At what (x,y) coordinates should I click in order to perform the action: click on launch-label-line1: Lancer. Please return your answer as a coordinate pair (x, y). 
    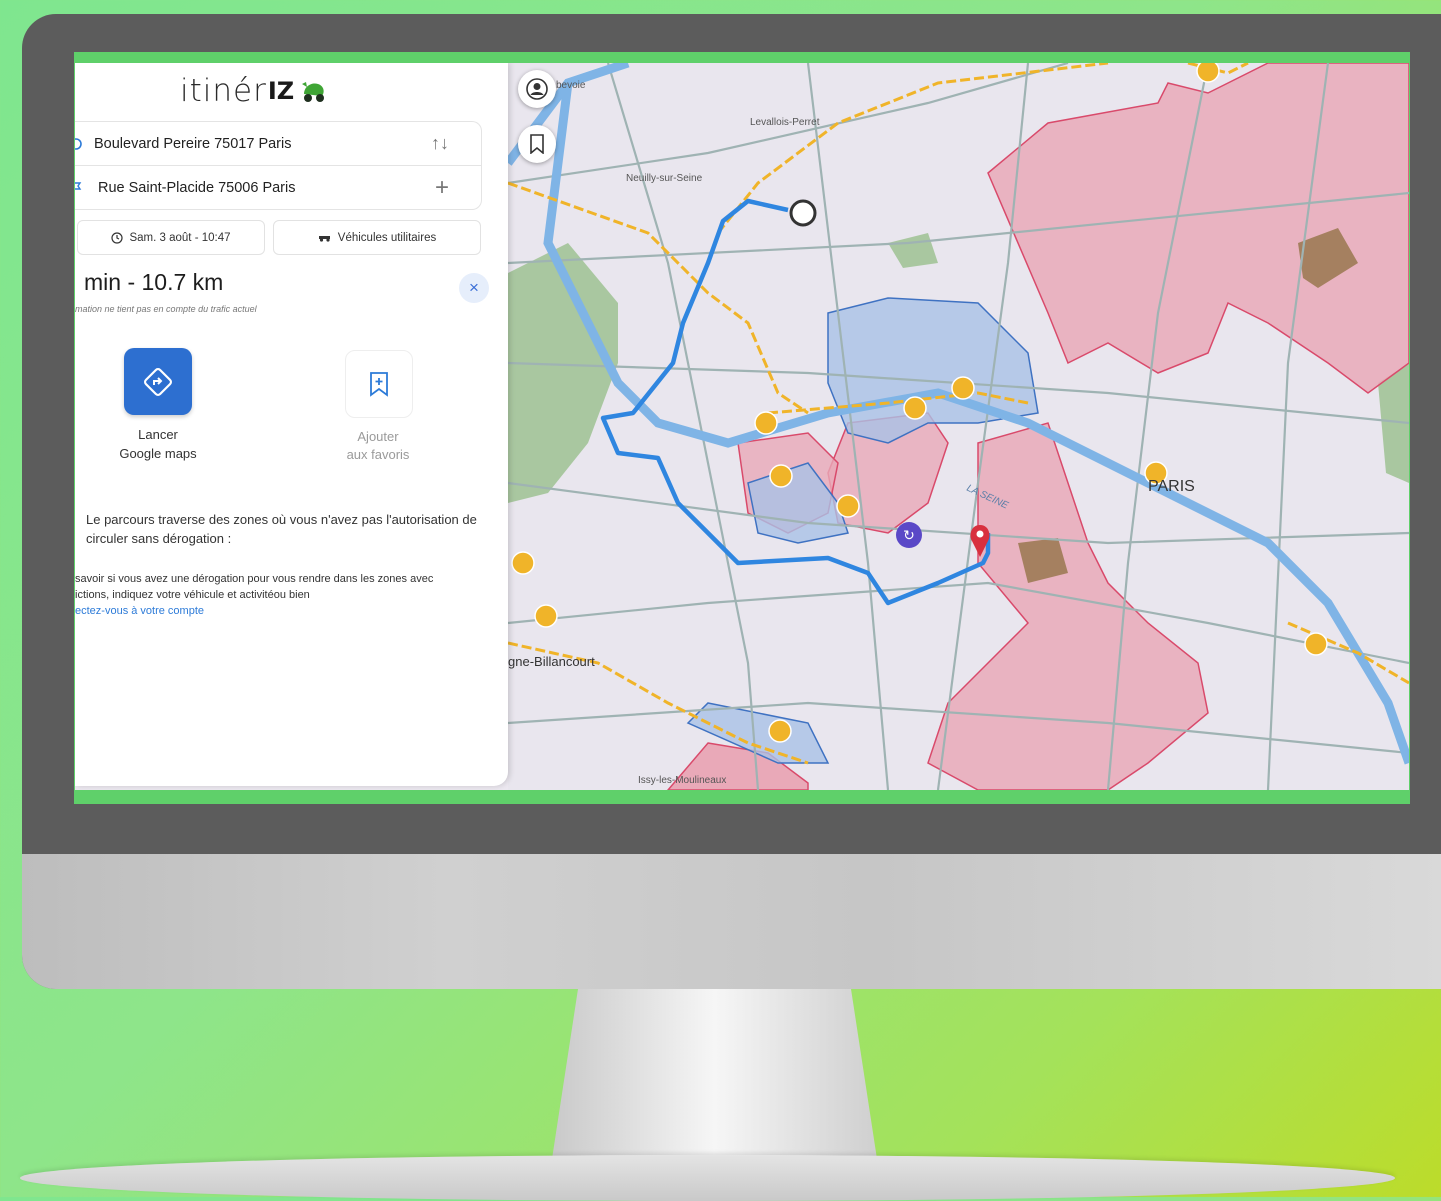
    Looking at the image, I should click on (158, 434).